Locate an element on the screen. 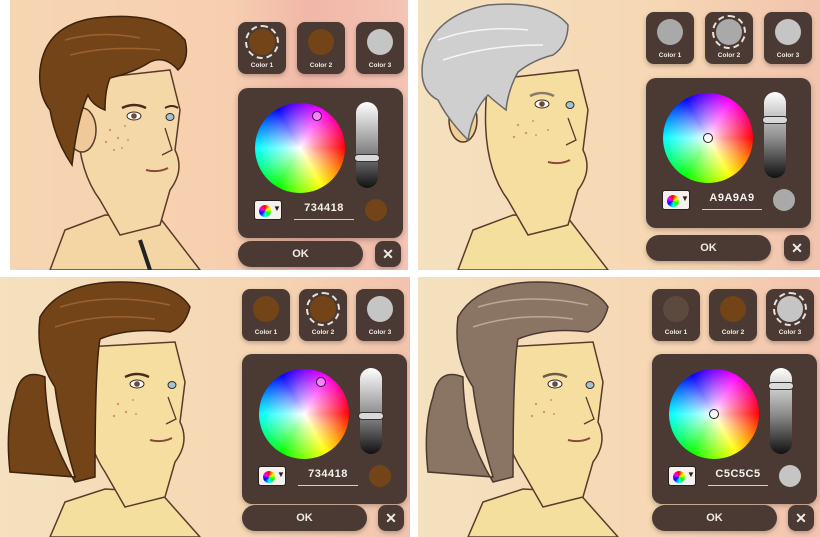 The image size is (820, 537). color-picker: ▼ A9A9A9 is located at coordinates (728, 153).